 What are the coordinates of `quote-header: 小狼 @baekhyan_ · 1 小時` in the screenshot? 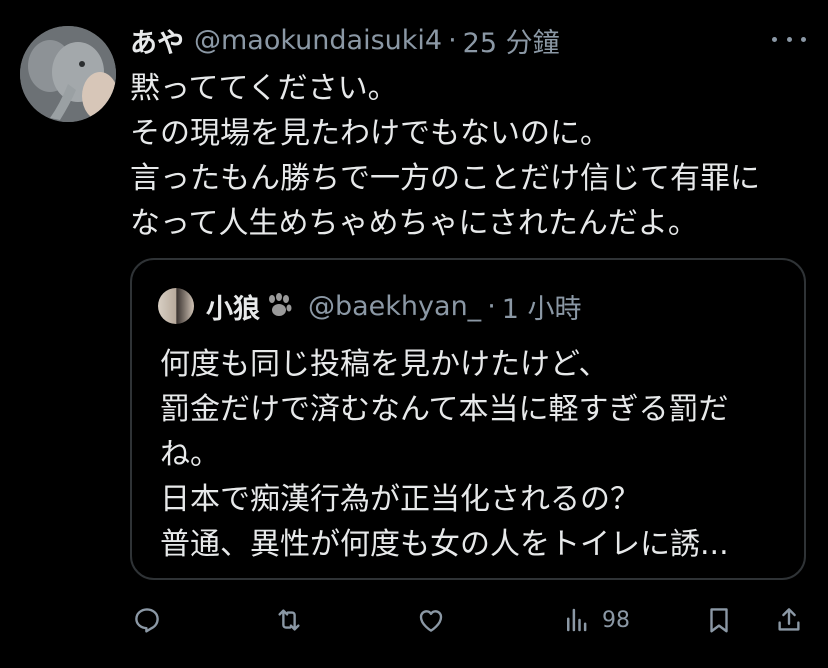 It's located at (370, 306).